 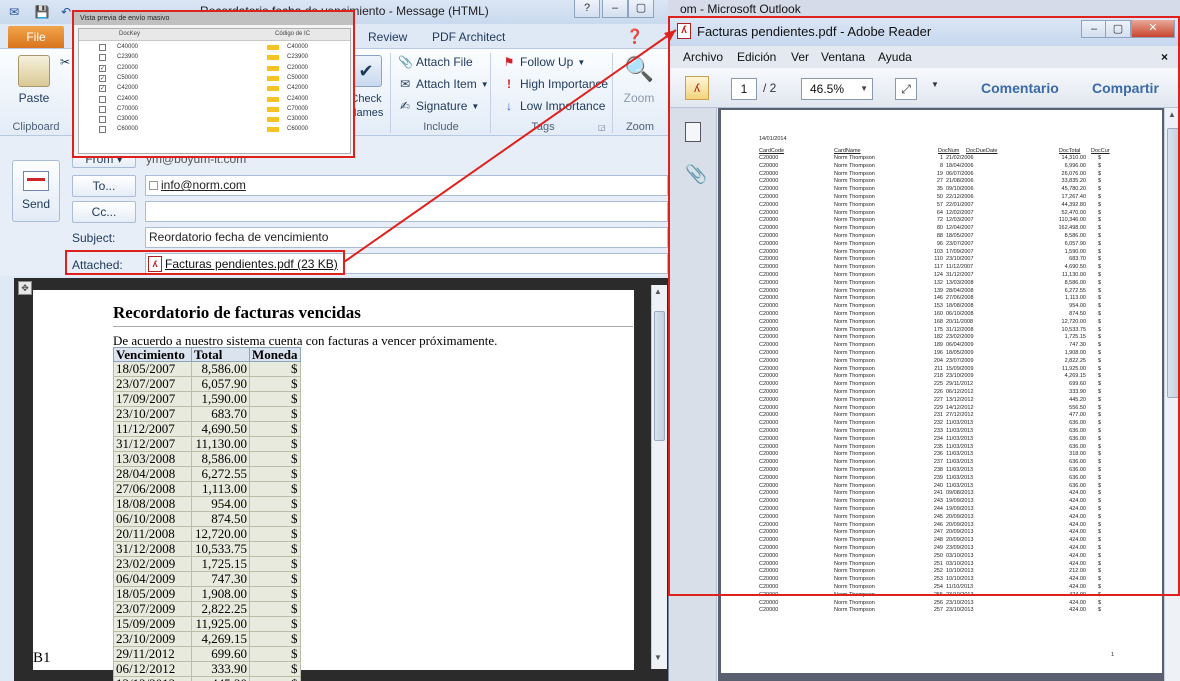 I want to click on arrow-attachment-to-reader, so click(x=510, y=146).